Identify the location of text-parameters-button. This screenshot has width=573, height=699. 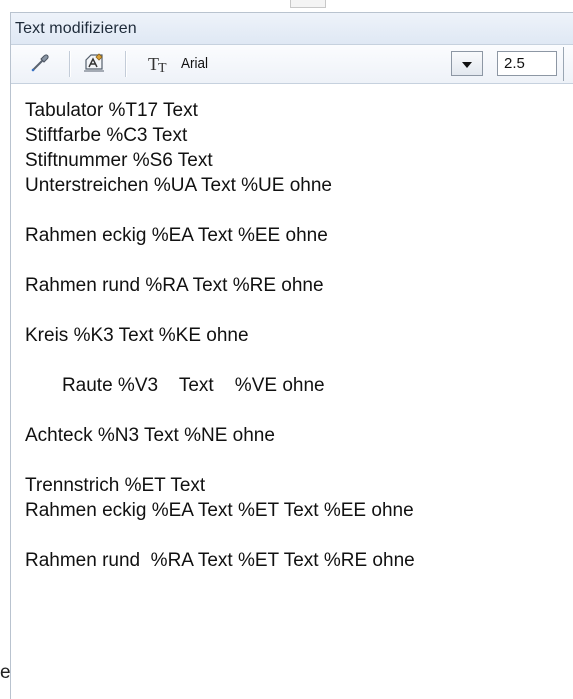
(94, 64).